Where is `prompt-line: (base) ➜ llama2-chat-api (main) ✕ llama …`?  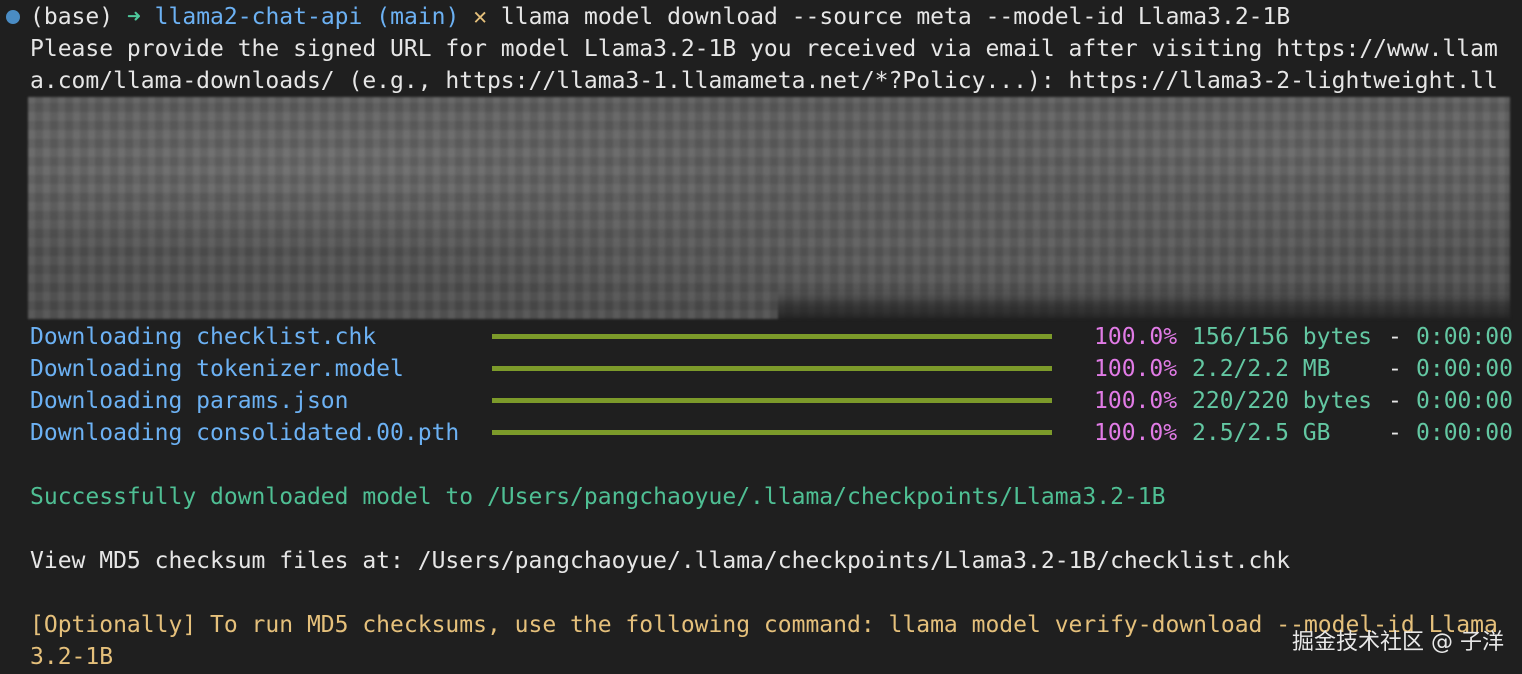
prompt-line: (base) ➜ llama2-chat-api (main) ✕ llama … is located at coordinates (660, 17).